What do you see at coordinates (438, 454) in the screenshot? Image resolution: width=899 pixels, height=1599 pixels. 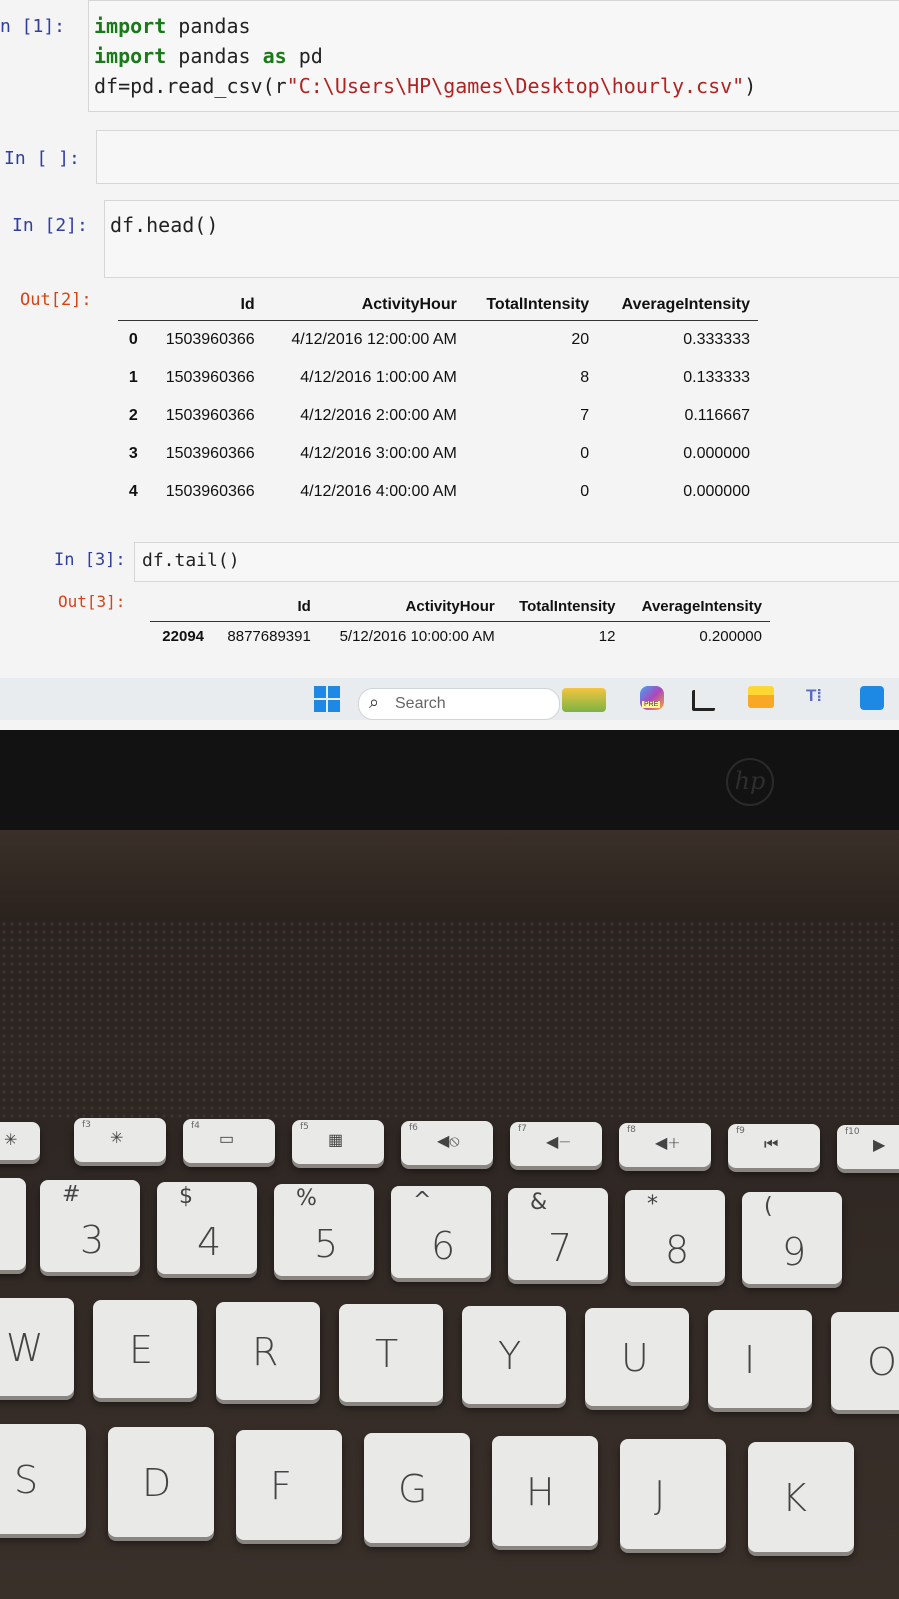 I see `table-row: 3 1503960366 4/12/2016 3:00:00 AM 0 0.000000` at bounding box center [438, 454].